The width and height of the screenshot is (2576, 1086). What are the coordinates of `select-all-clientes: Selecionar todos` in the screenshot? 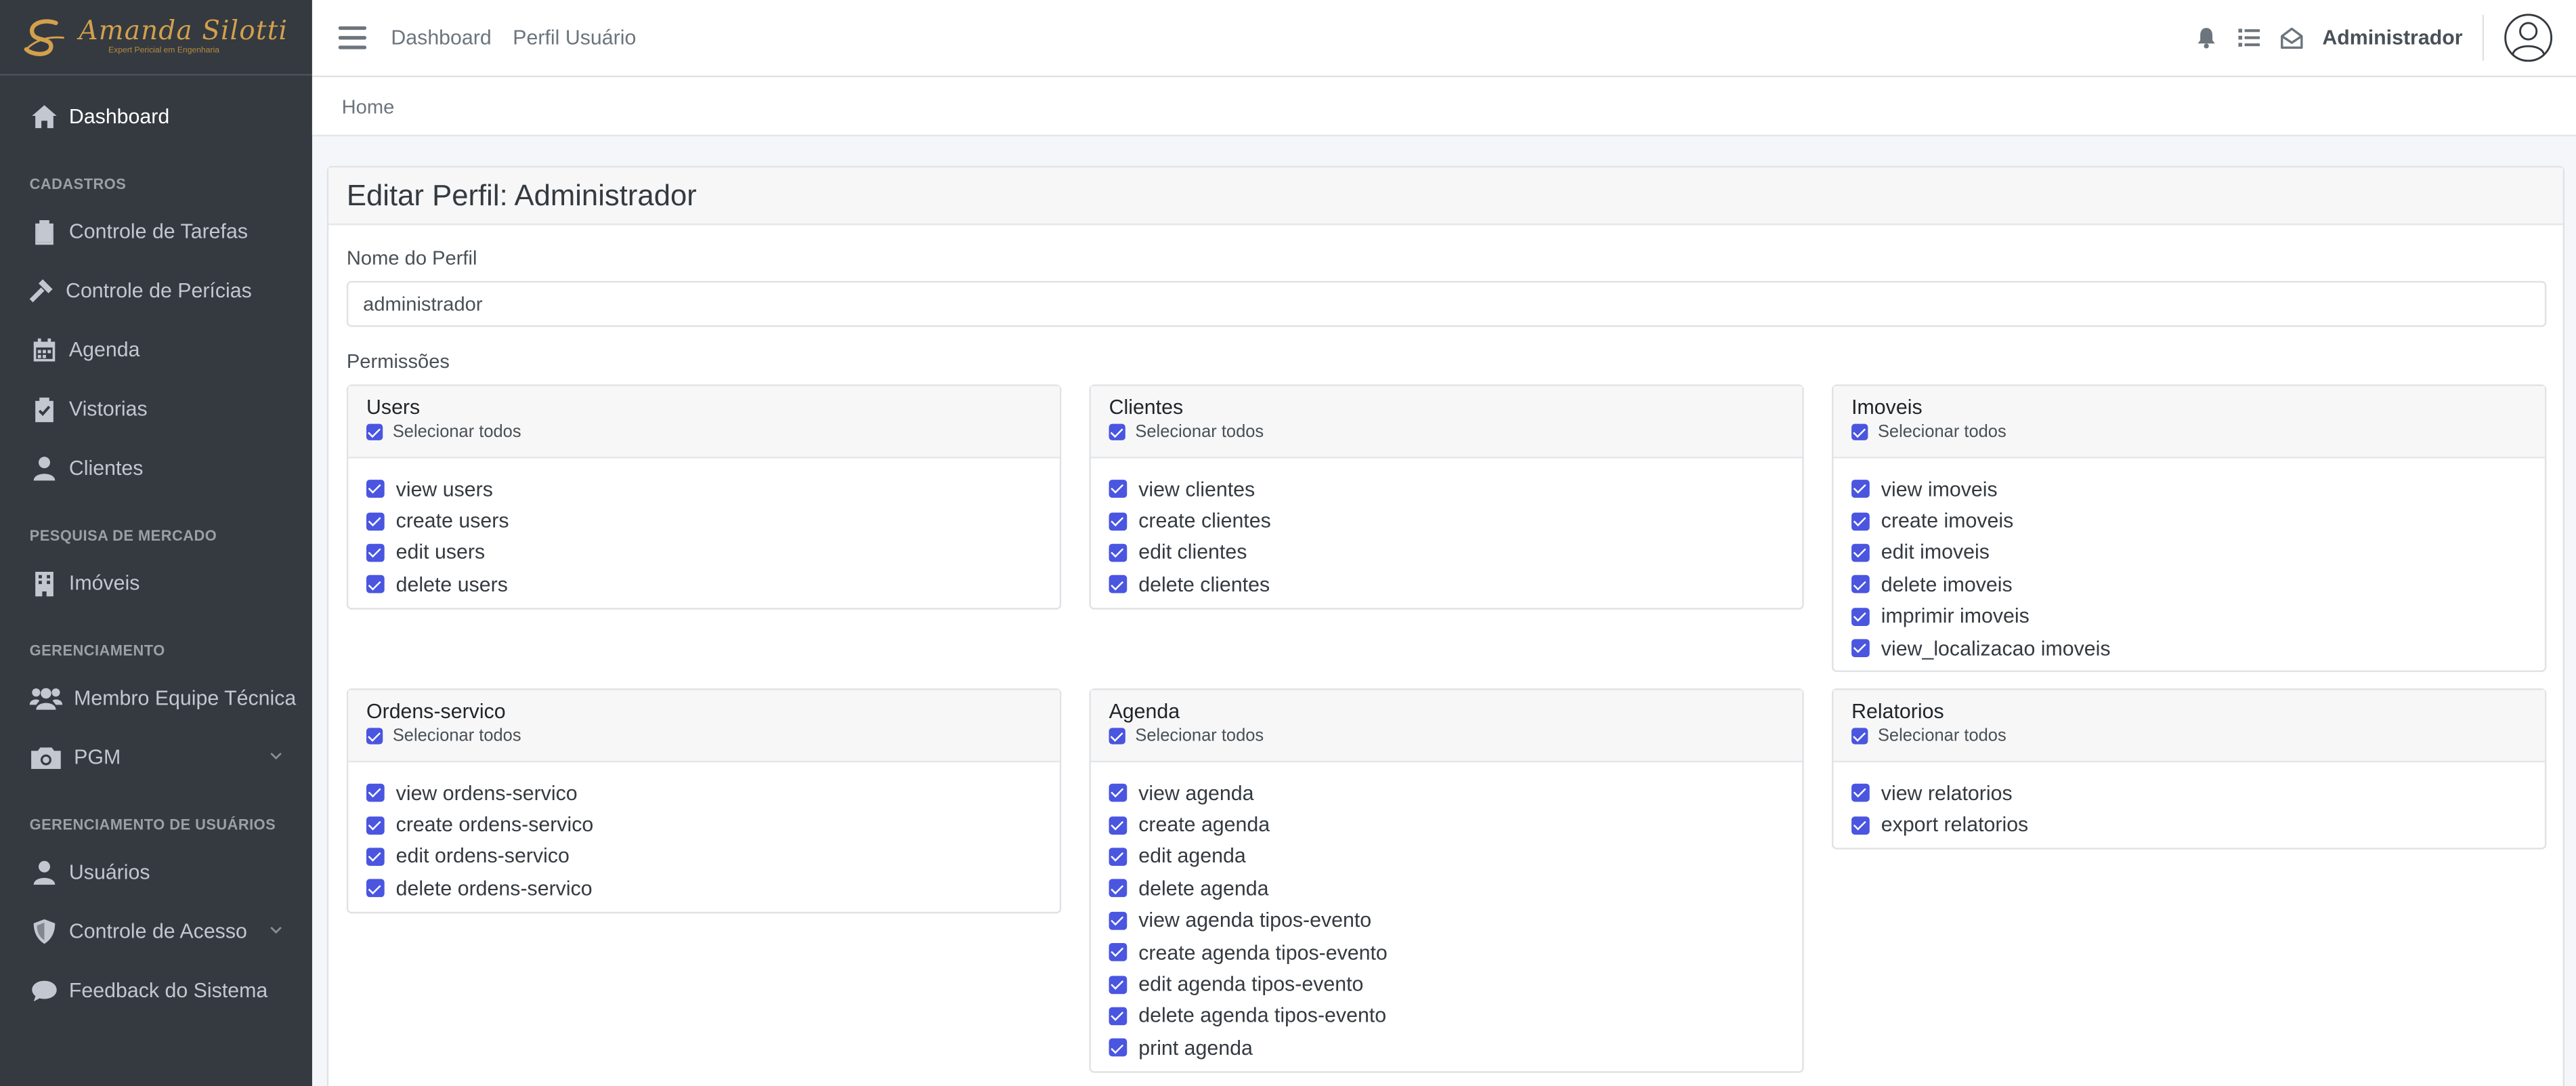 It's located at (1456, 432).